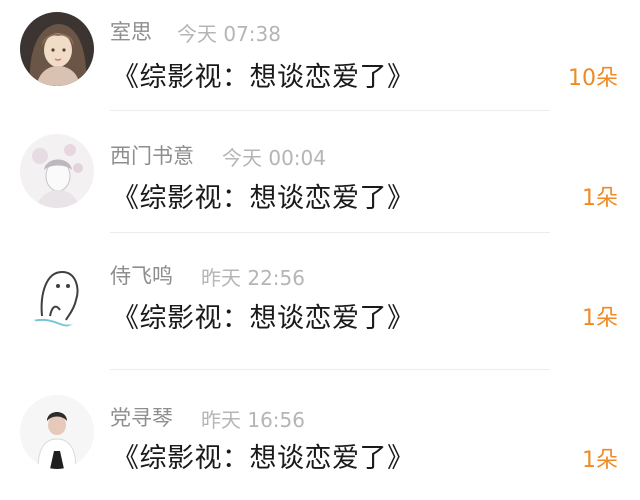 The image size is (640, 500). What do you see at coordinates (229, 34) in the screenshot?
I see `timestamp: 今天 07:38` at bounding box center [229, 34].